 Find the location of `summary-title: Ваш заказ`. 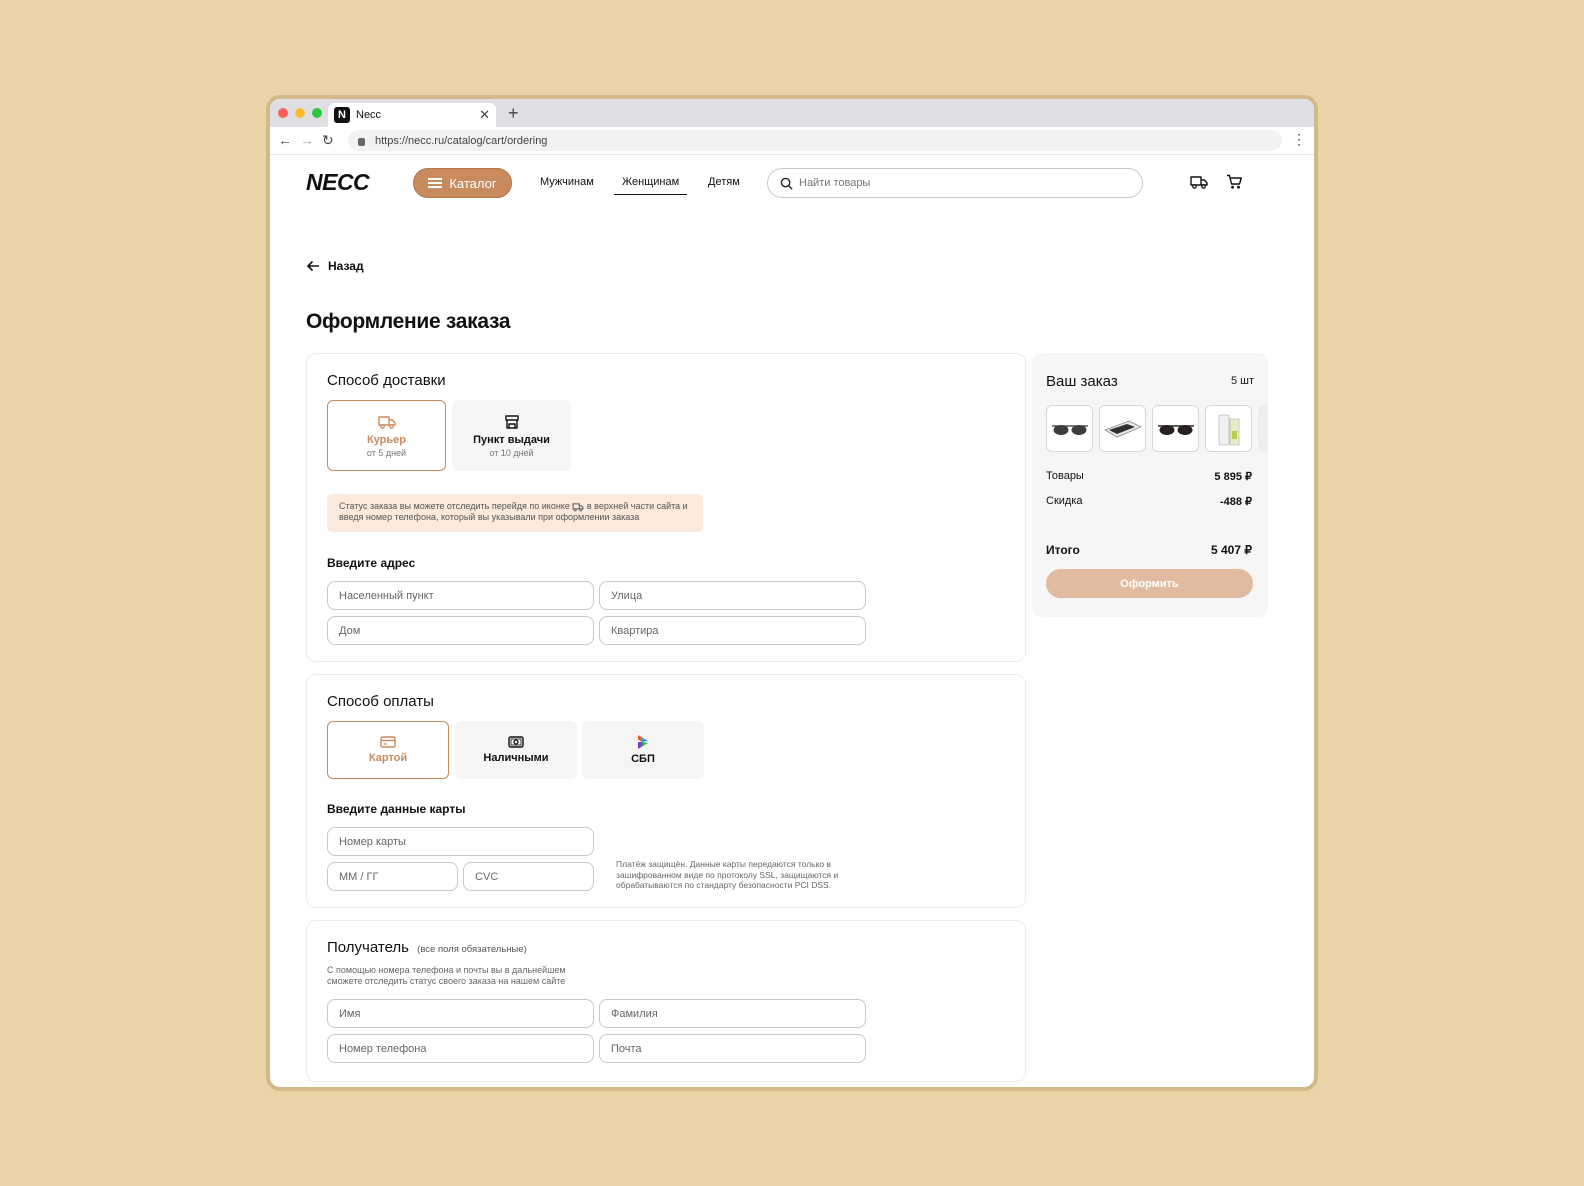

summary-title: Ваш заказ is located at coordinates (1082, 381).